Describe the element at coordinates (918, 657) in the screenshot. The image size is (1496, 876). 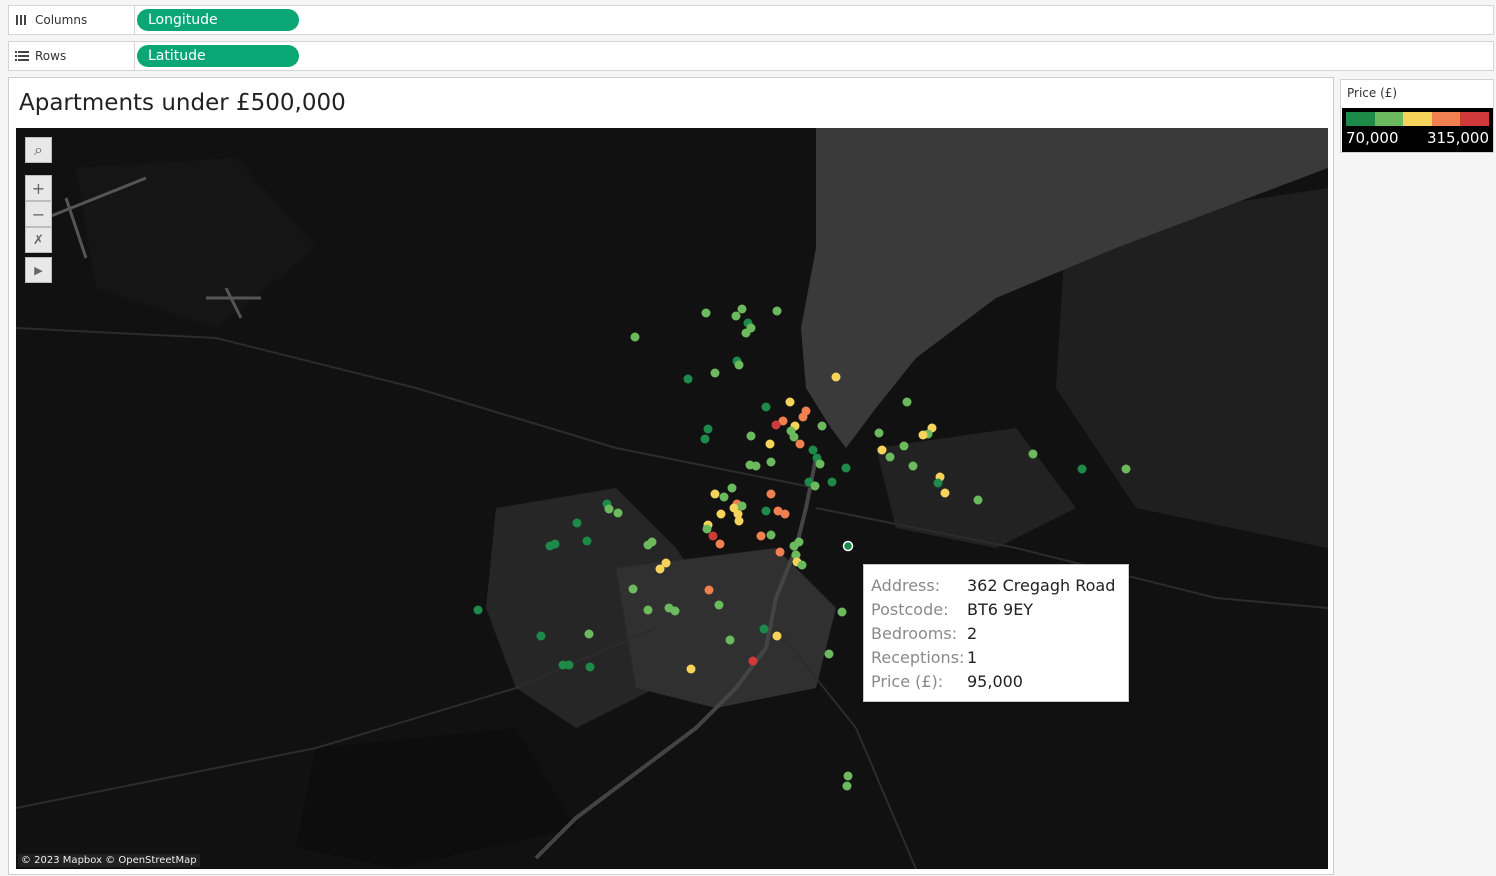
I see `tooltip-key: Receptions:` at that location.